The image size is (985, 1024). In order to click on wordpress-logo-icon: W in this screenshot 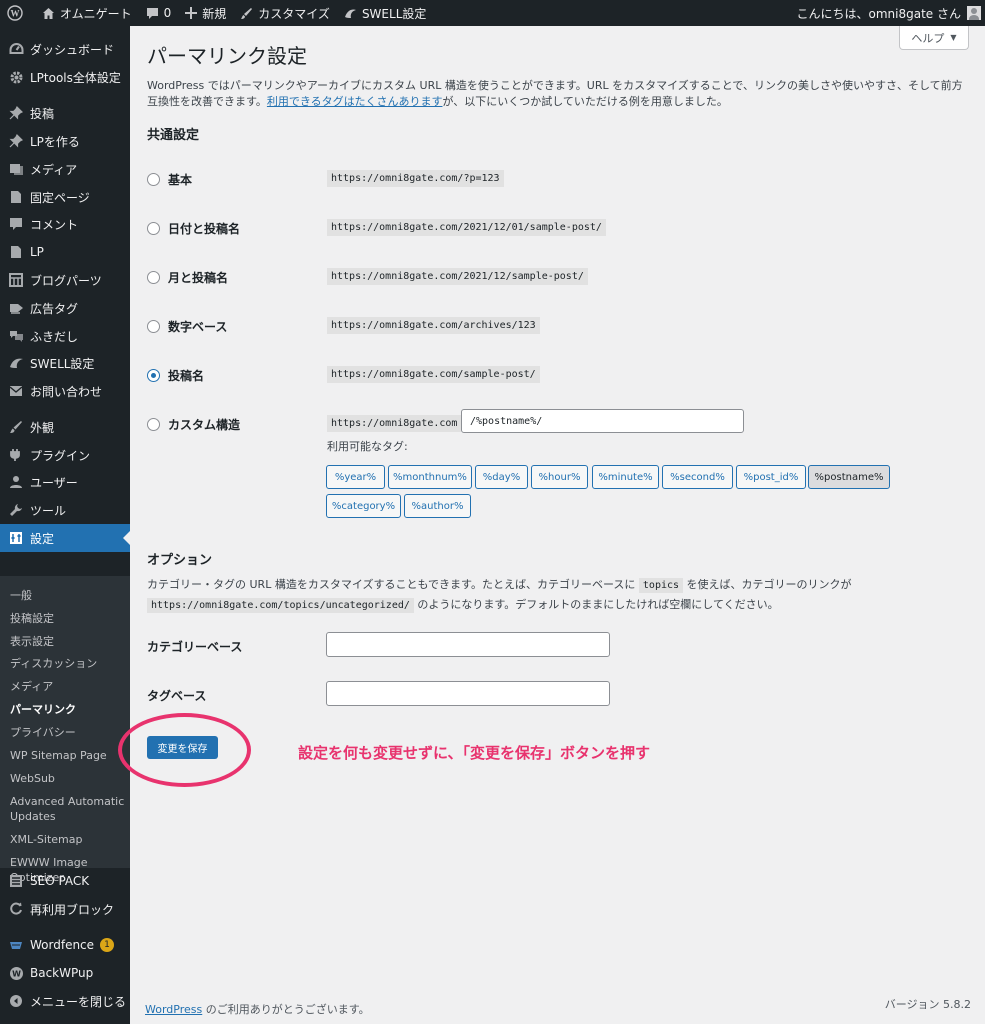, I will do `click(17, 13)`.